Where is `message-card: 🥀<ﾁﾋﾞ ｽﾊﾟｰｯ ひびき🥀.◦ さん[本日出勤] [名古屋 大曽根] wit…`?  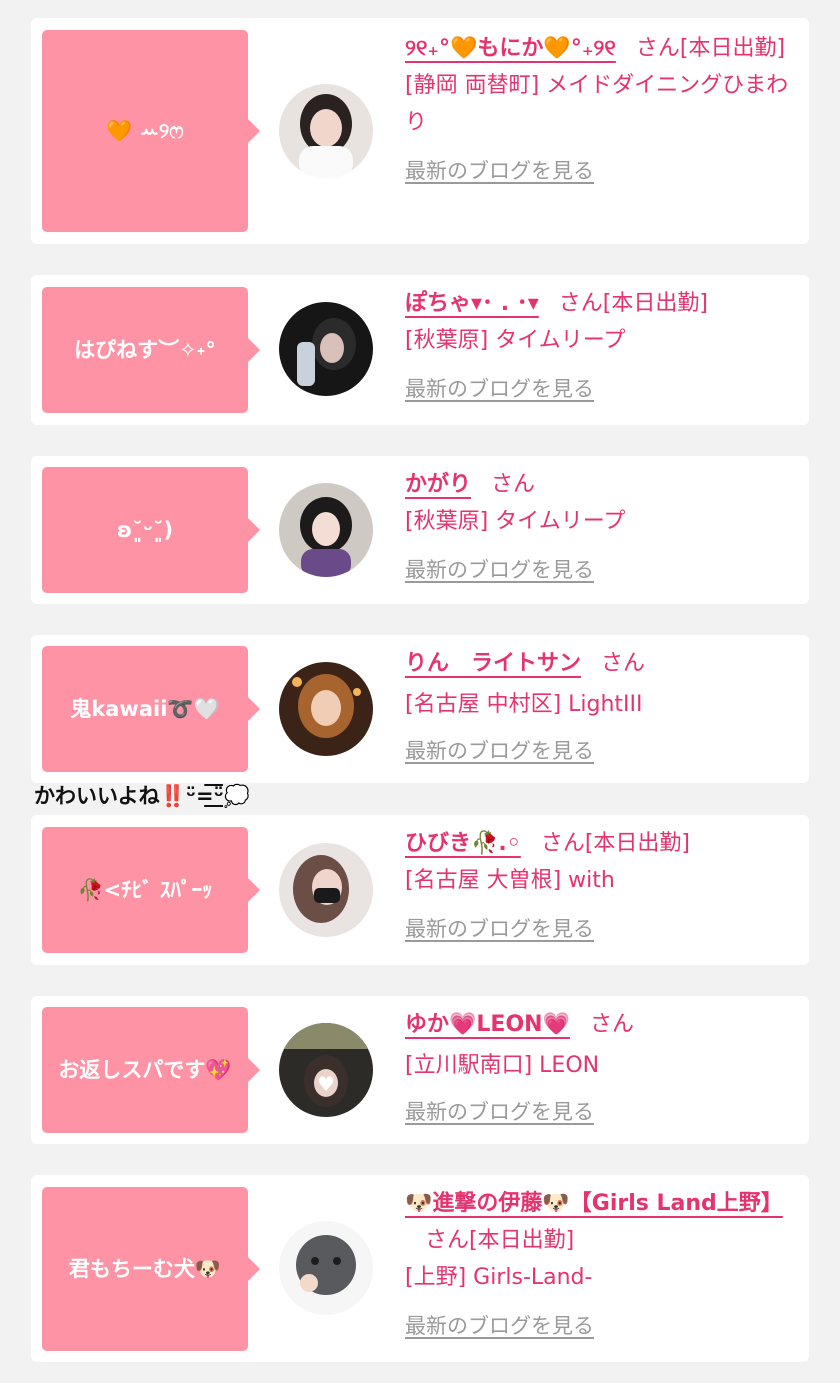 message-card: 🥀<ﾁﾋﾞ ｽﾊﾟｰｯ ひびき🥀.◦ さん[本日出勤] [名古屋 大曽根] wit… is located at coordinates (420, 890).